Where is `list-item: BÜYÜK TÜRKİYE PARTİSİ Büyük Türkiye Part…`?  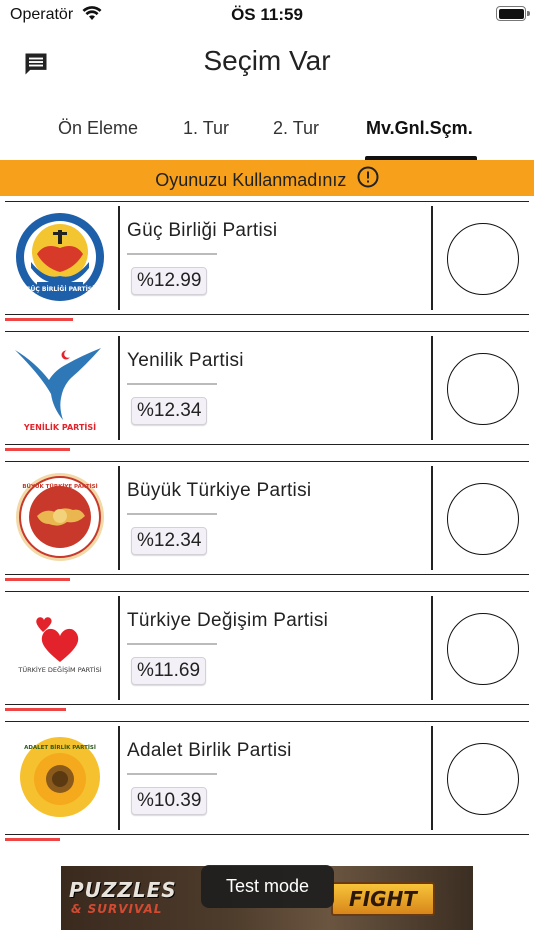 list-item: BÜYÜK TÜRKİYE PARTİSİ Büyük Türkiye Part… is located at coordinates (267, 518).